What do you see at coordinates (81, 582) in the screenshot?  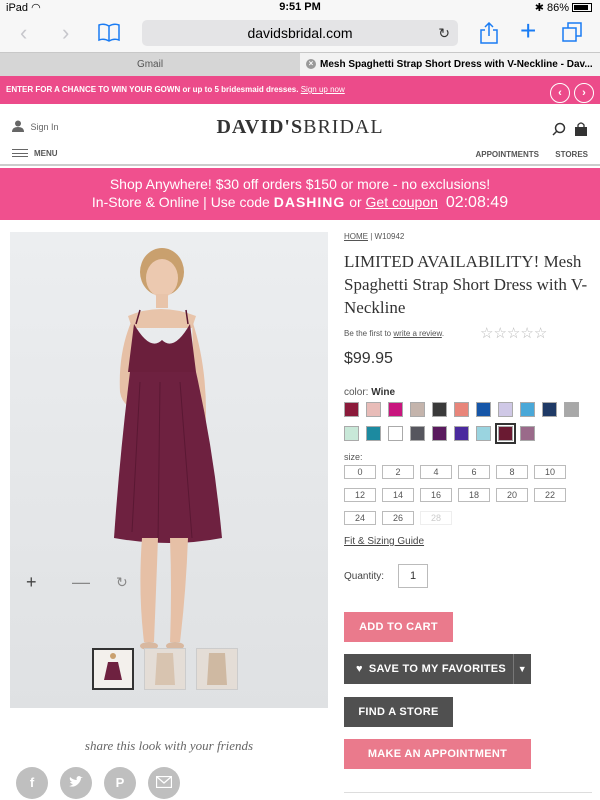 I see `zoom-out-icon: —` at bounding box center [81, 582].